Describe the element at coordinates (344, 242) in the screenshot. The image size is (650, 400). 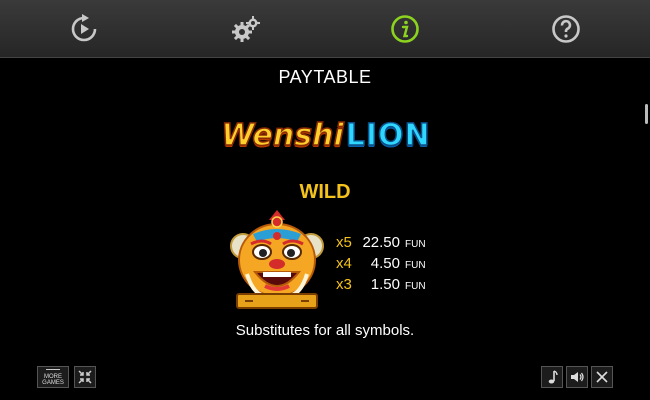
I see `payout-multiplier: x5` at that location.